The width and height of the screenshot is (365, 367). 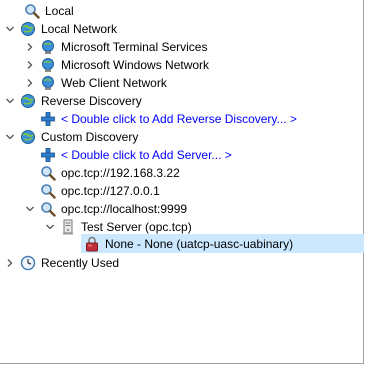 I want to click on tree-item-label: opc.tcp://127.0.0.1, so click(x=110, y=191).